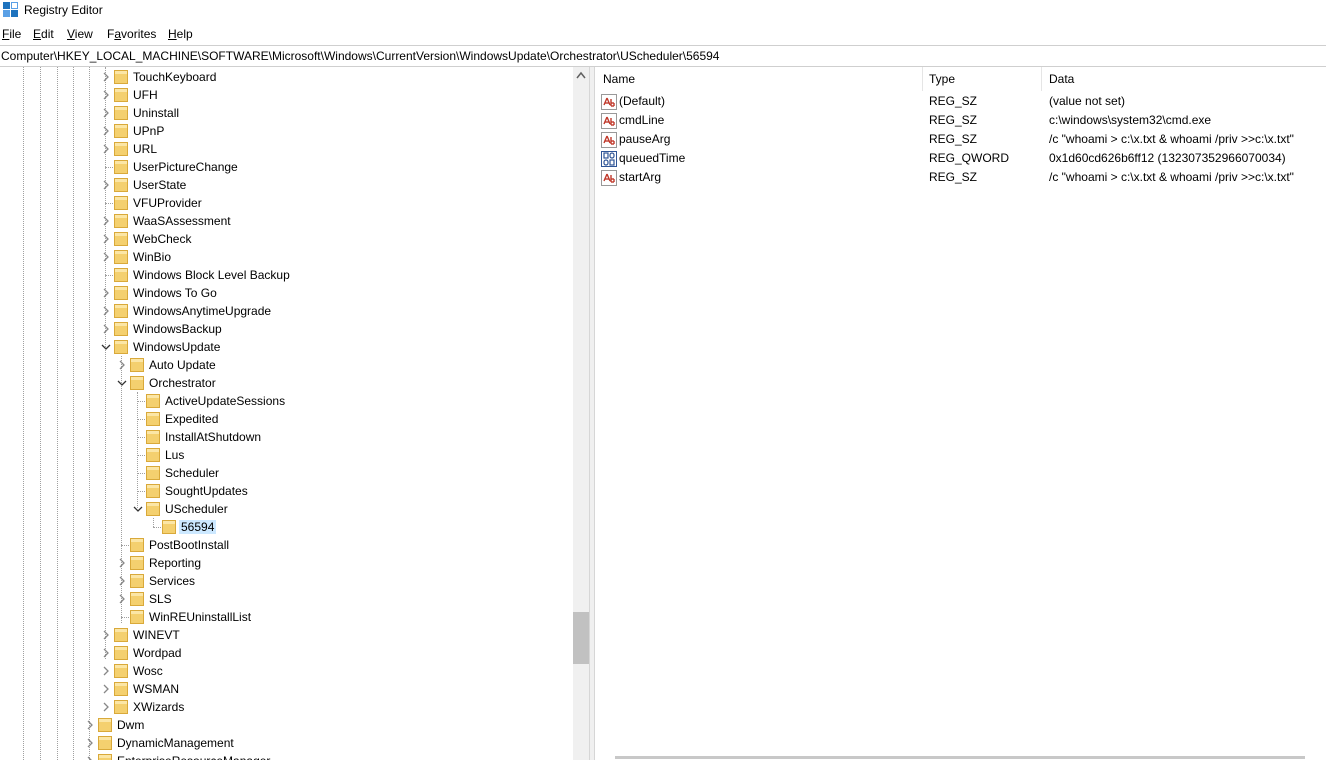 The height and width of the screenshot is (760, 1326). Describe the element at coordinates (286, 455) in the screenshot. I see `tree-node: Lus` at that location.